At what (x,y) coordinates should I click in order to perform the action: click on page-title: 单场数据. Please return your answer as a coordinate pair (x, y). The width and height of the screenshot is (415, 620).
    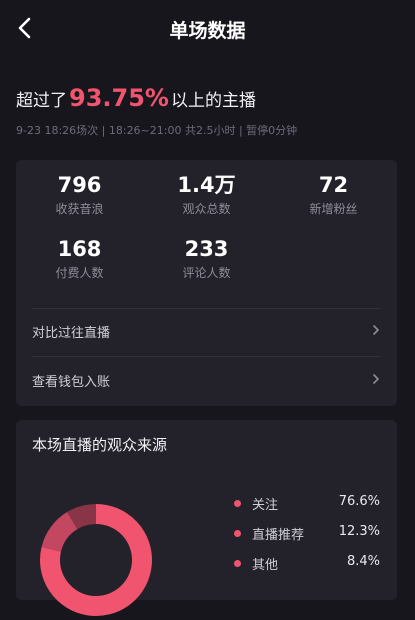
    Looking at the image, I should click on (207, 31).